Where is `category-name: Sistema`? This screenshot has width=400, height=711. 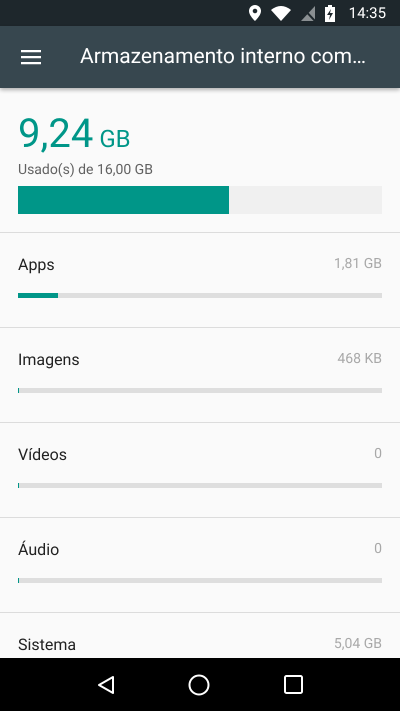 category-name: Sistema is located at coordinates (47, 644).